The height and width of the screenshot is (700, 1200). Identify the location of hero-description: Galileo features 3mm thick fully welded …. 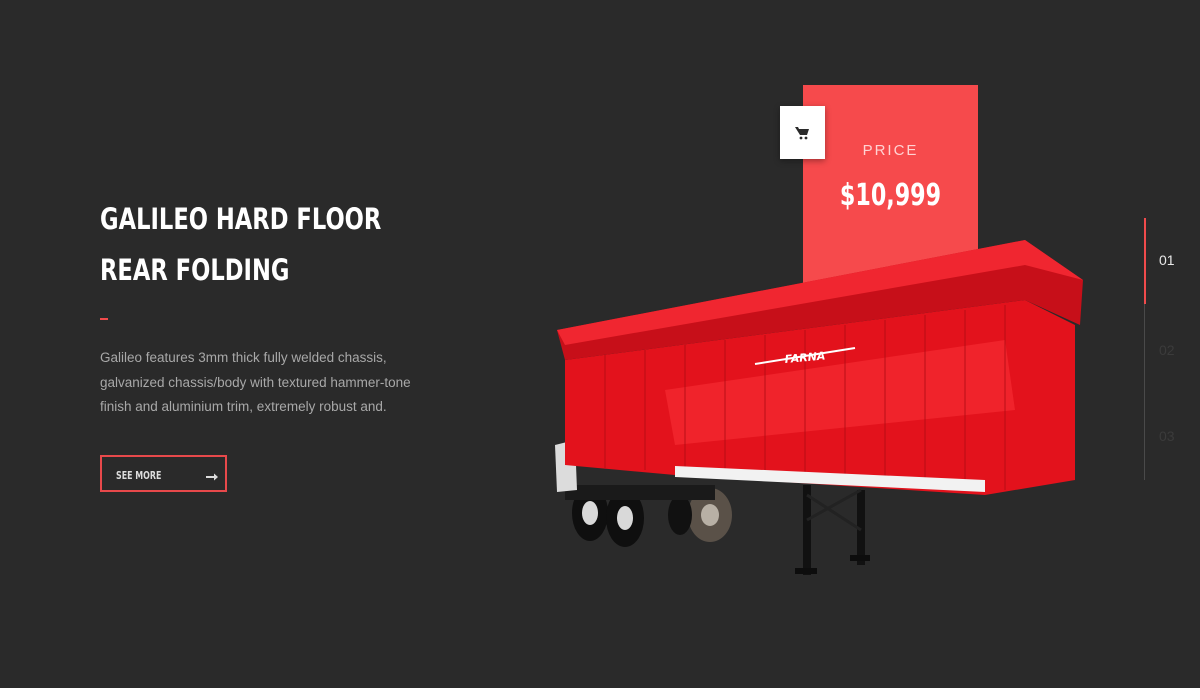
(255, 382).